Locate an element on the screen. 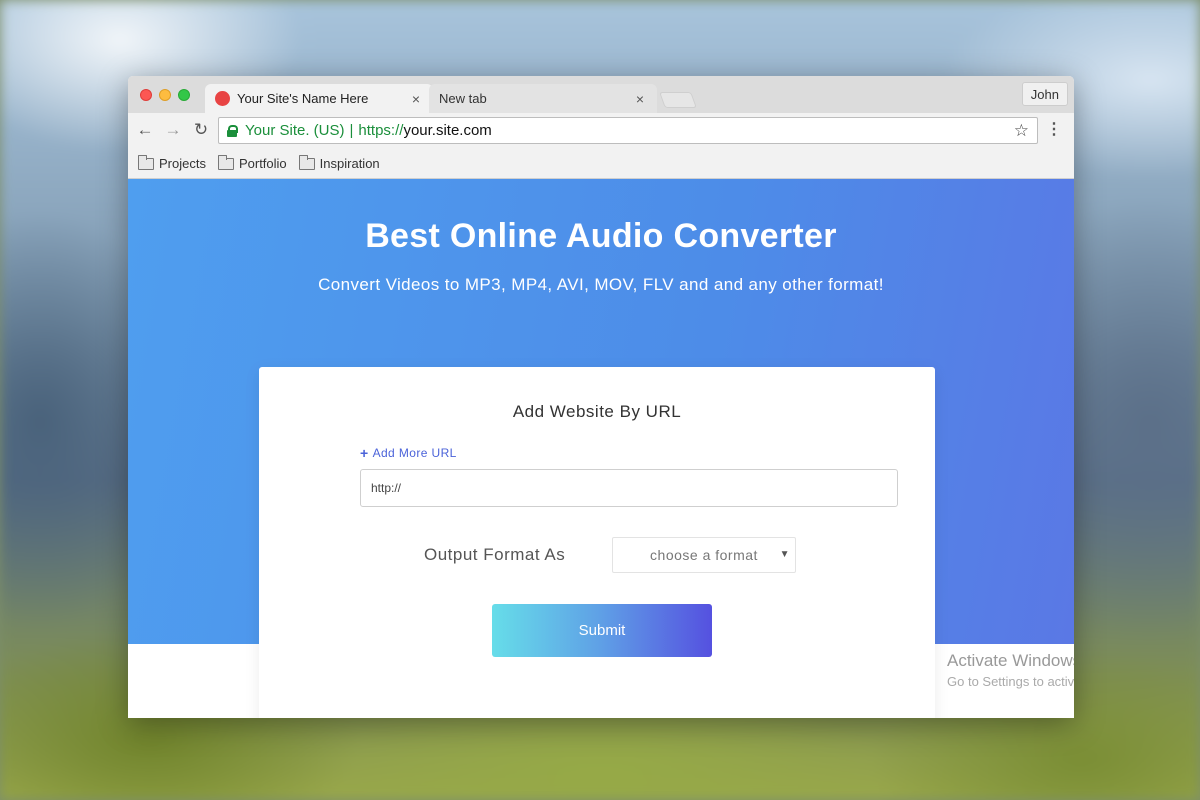 Image resolution: width=1200 pixels, height=800 pixels. add-more-url-link: + Add More URL is located at coordinates (408, 453).